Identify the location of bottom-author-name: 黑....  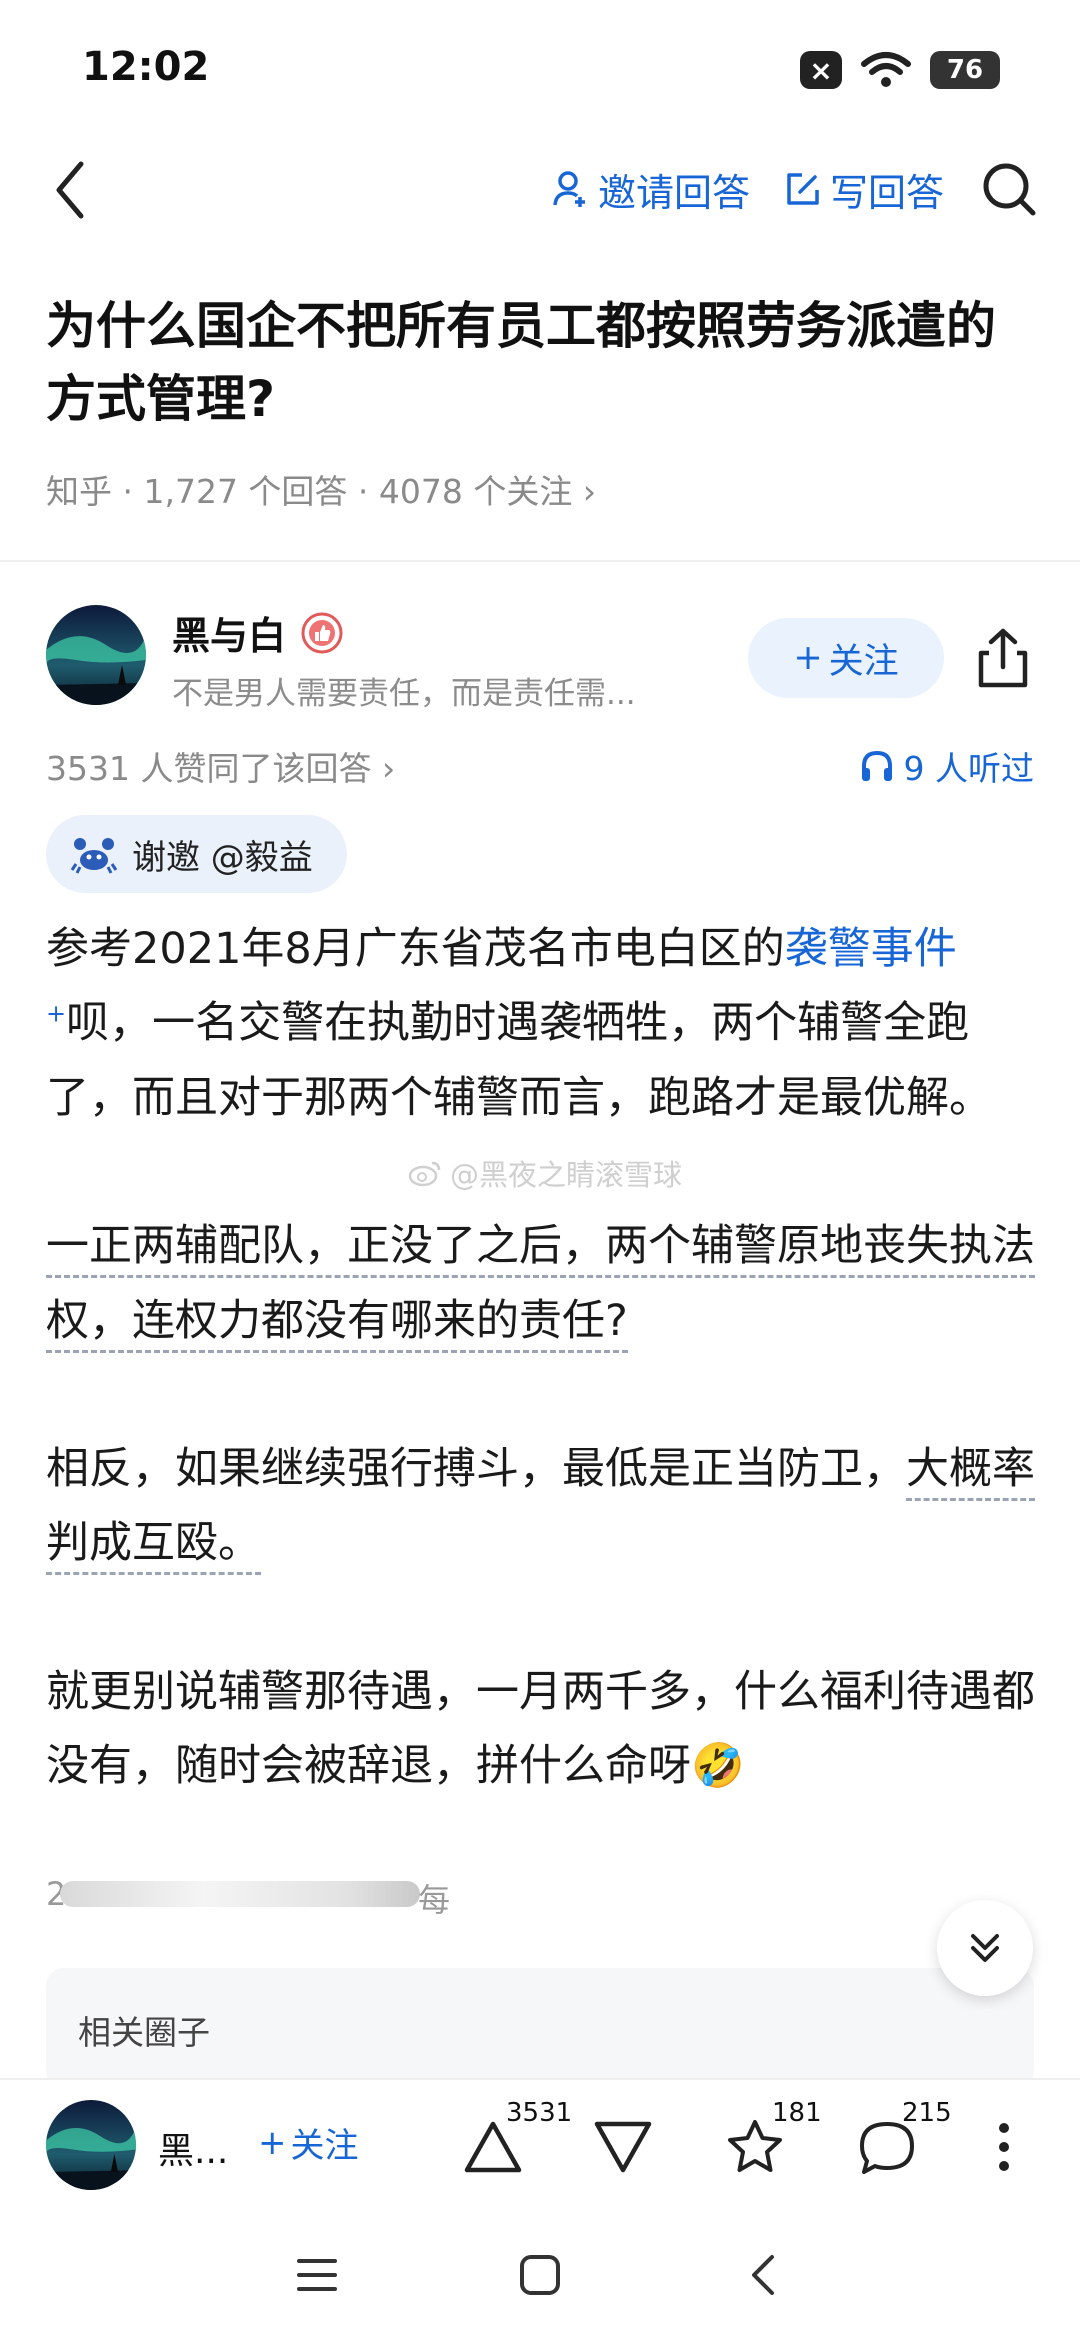
(193, 2148).